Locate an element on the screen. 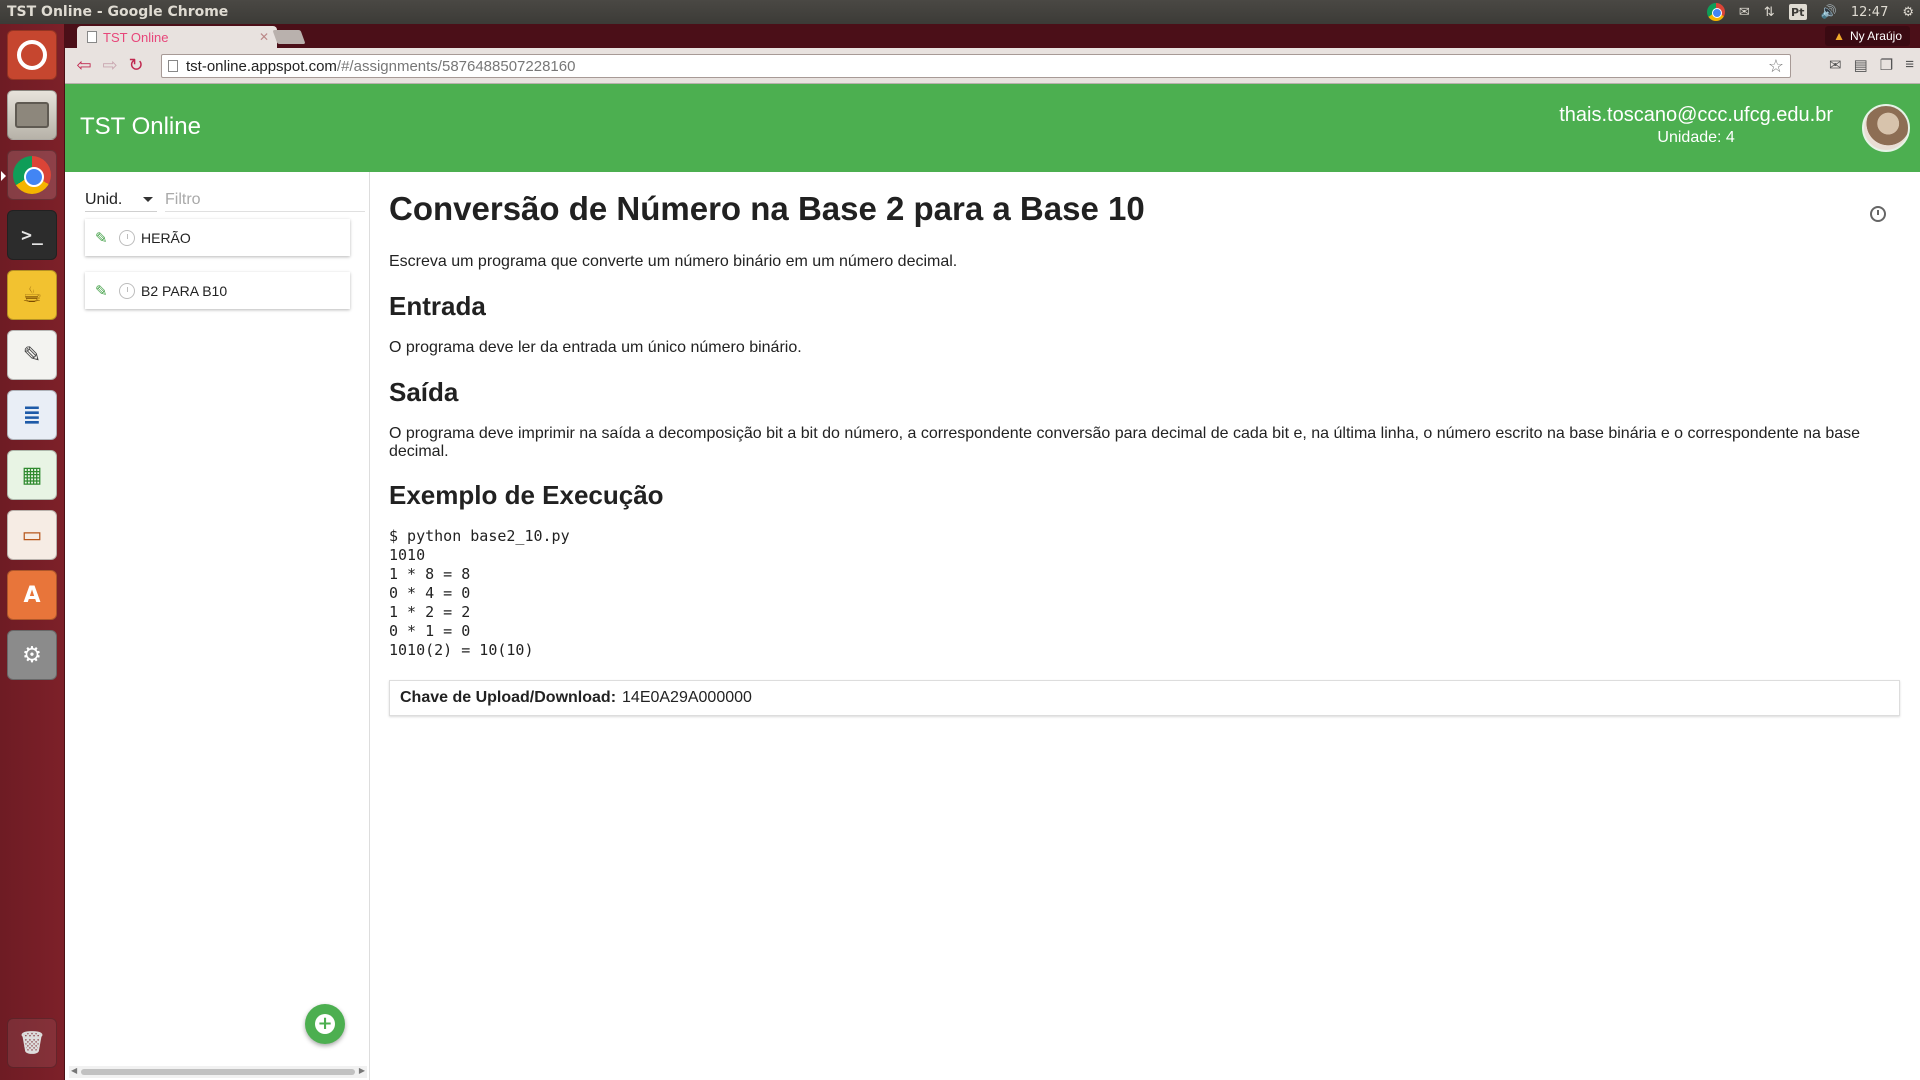 Image resolution: width=1920 pixels, height=1080 pixels. scroll-right-icon: ▶ is located at coordinates (362, 1070).